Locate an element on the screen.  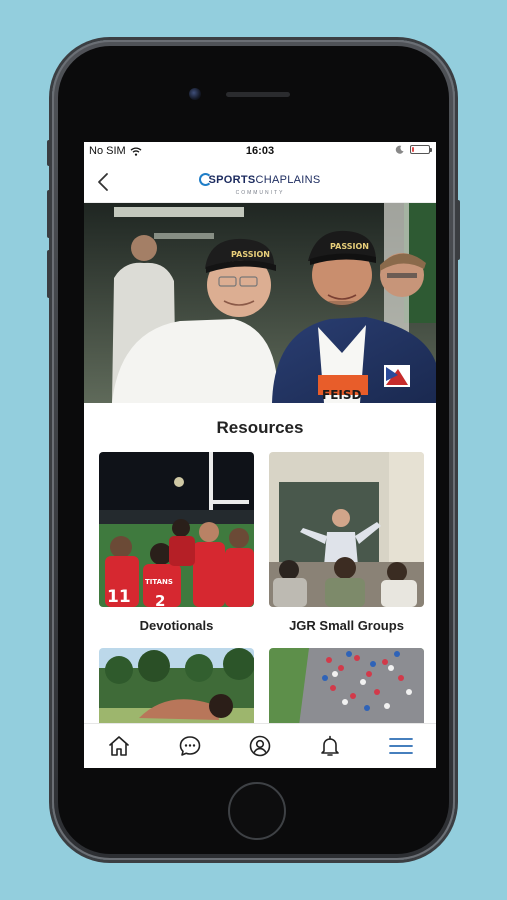
menu-icon is located at coordinates (400, 746).